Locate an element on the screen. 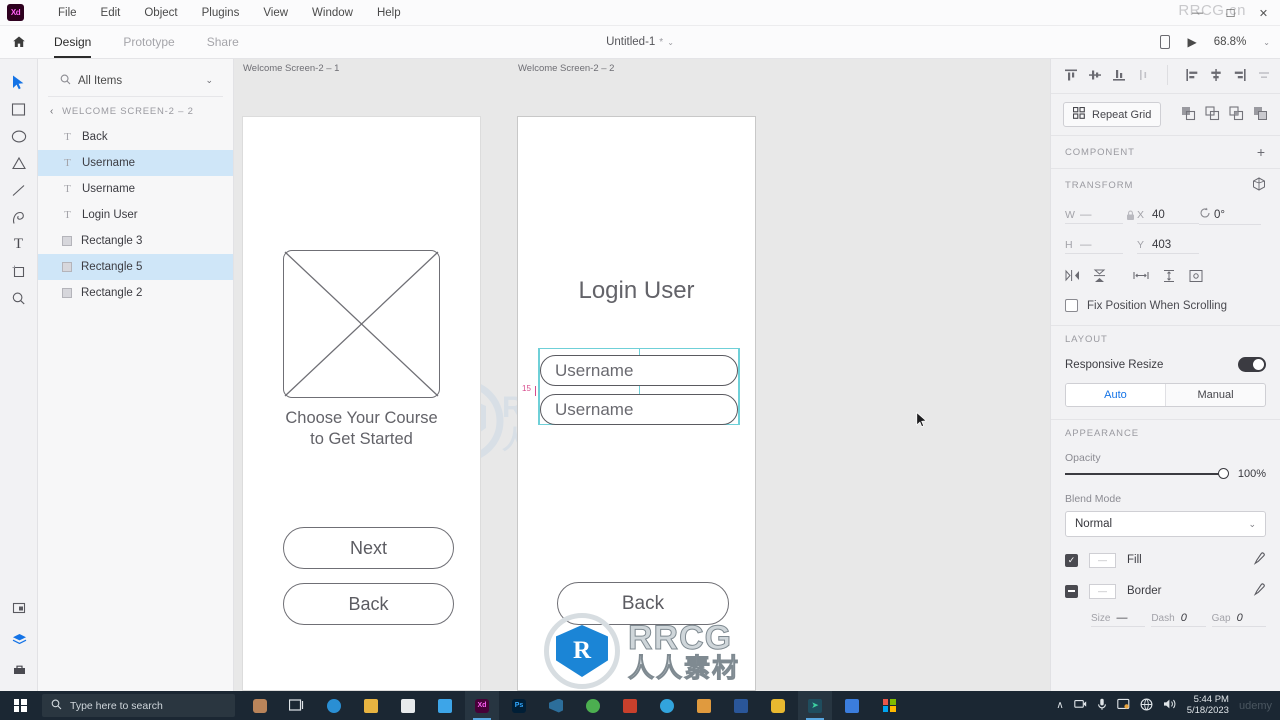 This screenshot has width=1280, height=720. task-view-icon is located at coordinates (297, 705).